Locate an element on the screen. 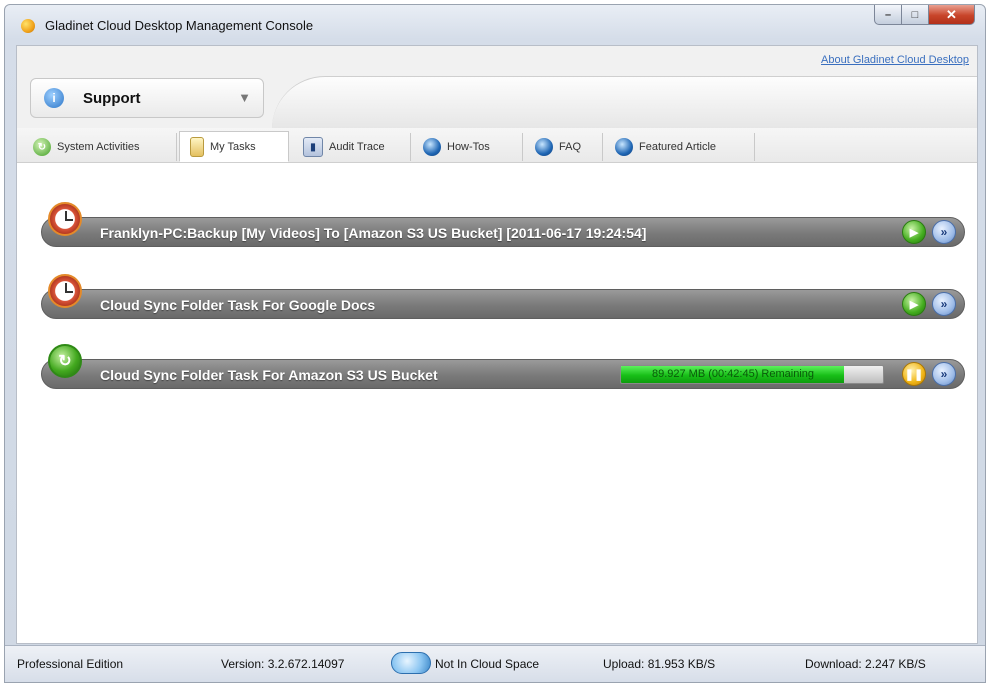 The height and width of the screenshot is (685, 990). tab-audit-trace: ▮ Audit Trace is located at coordinates (352, 147).